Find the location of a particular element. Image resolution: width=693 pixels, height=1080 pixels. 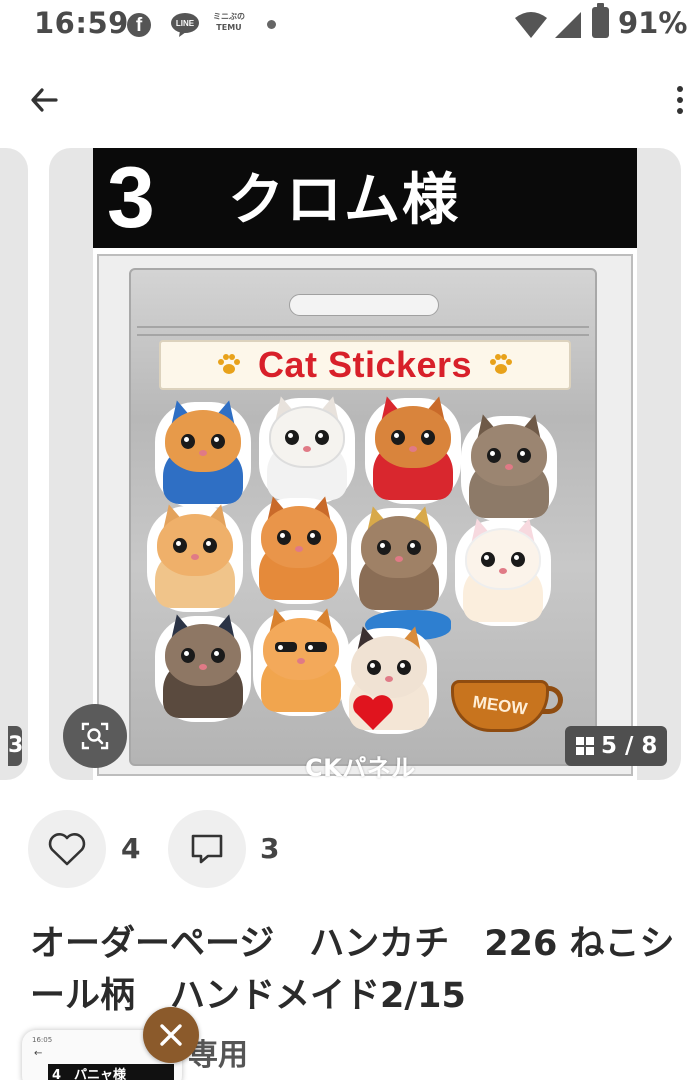

status-time: 16:59 is located at coordinates (81, 23).